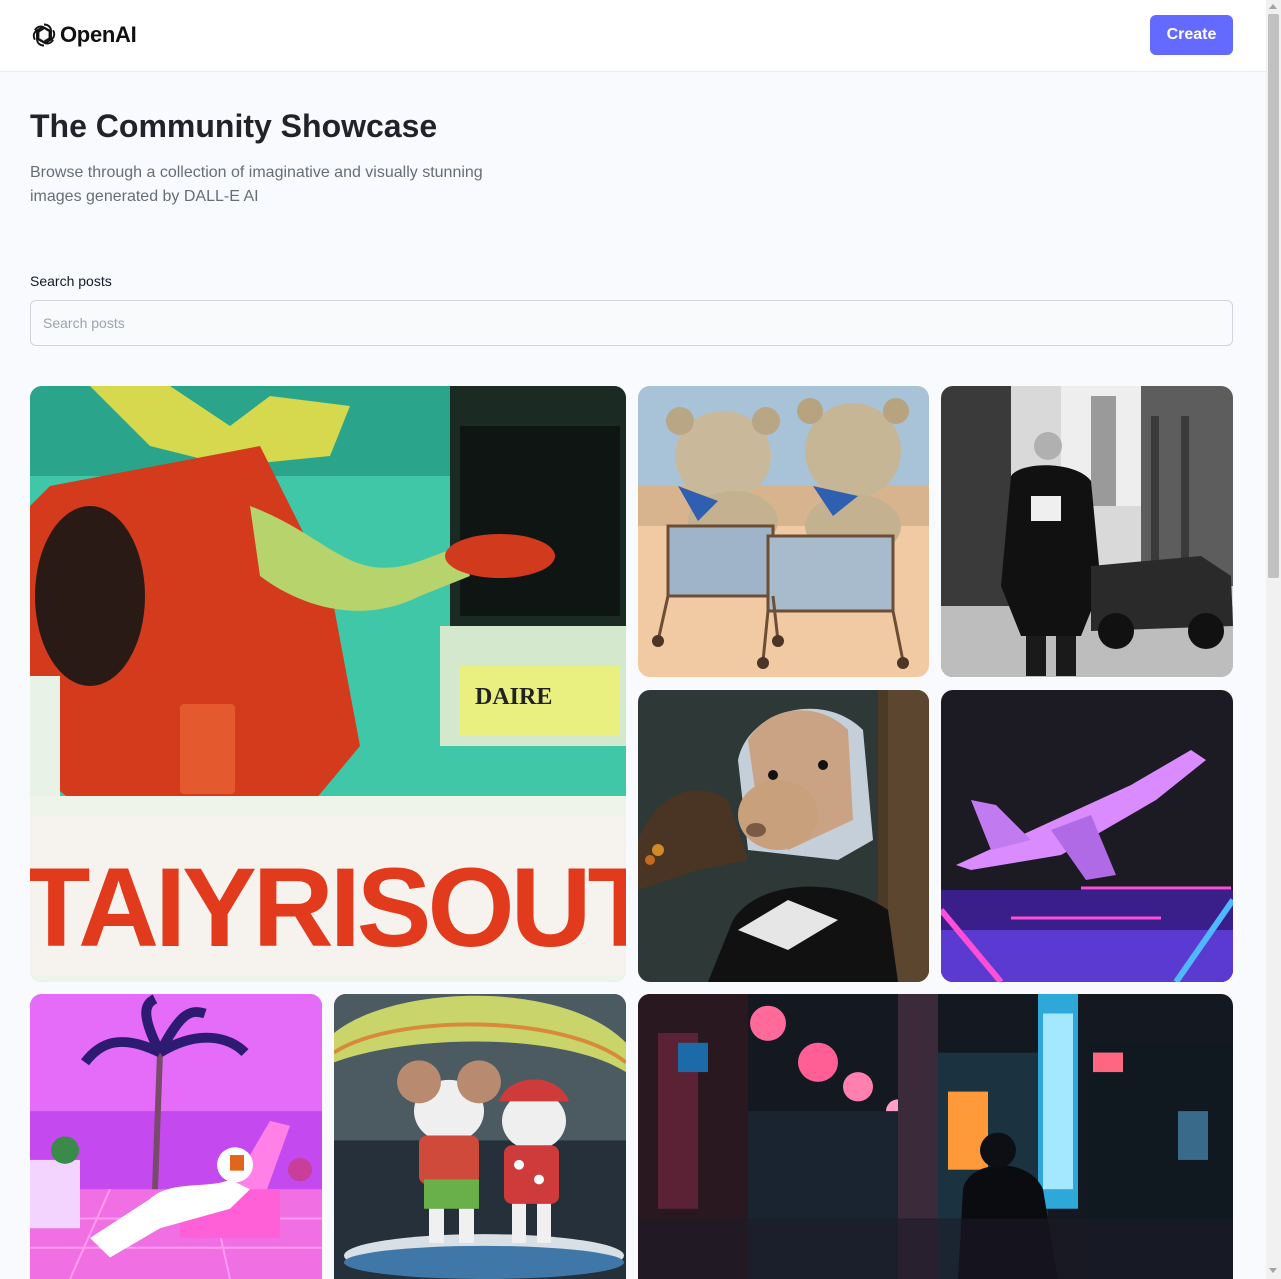 The image size is (1281, 1279). I want to click on scroll-down-icon, so click(1273, 1270).